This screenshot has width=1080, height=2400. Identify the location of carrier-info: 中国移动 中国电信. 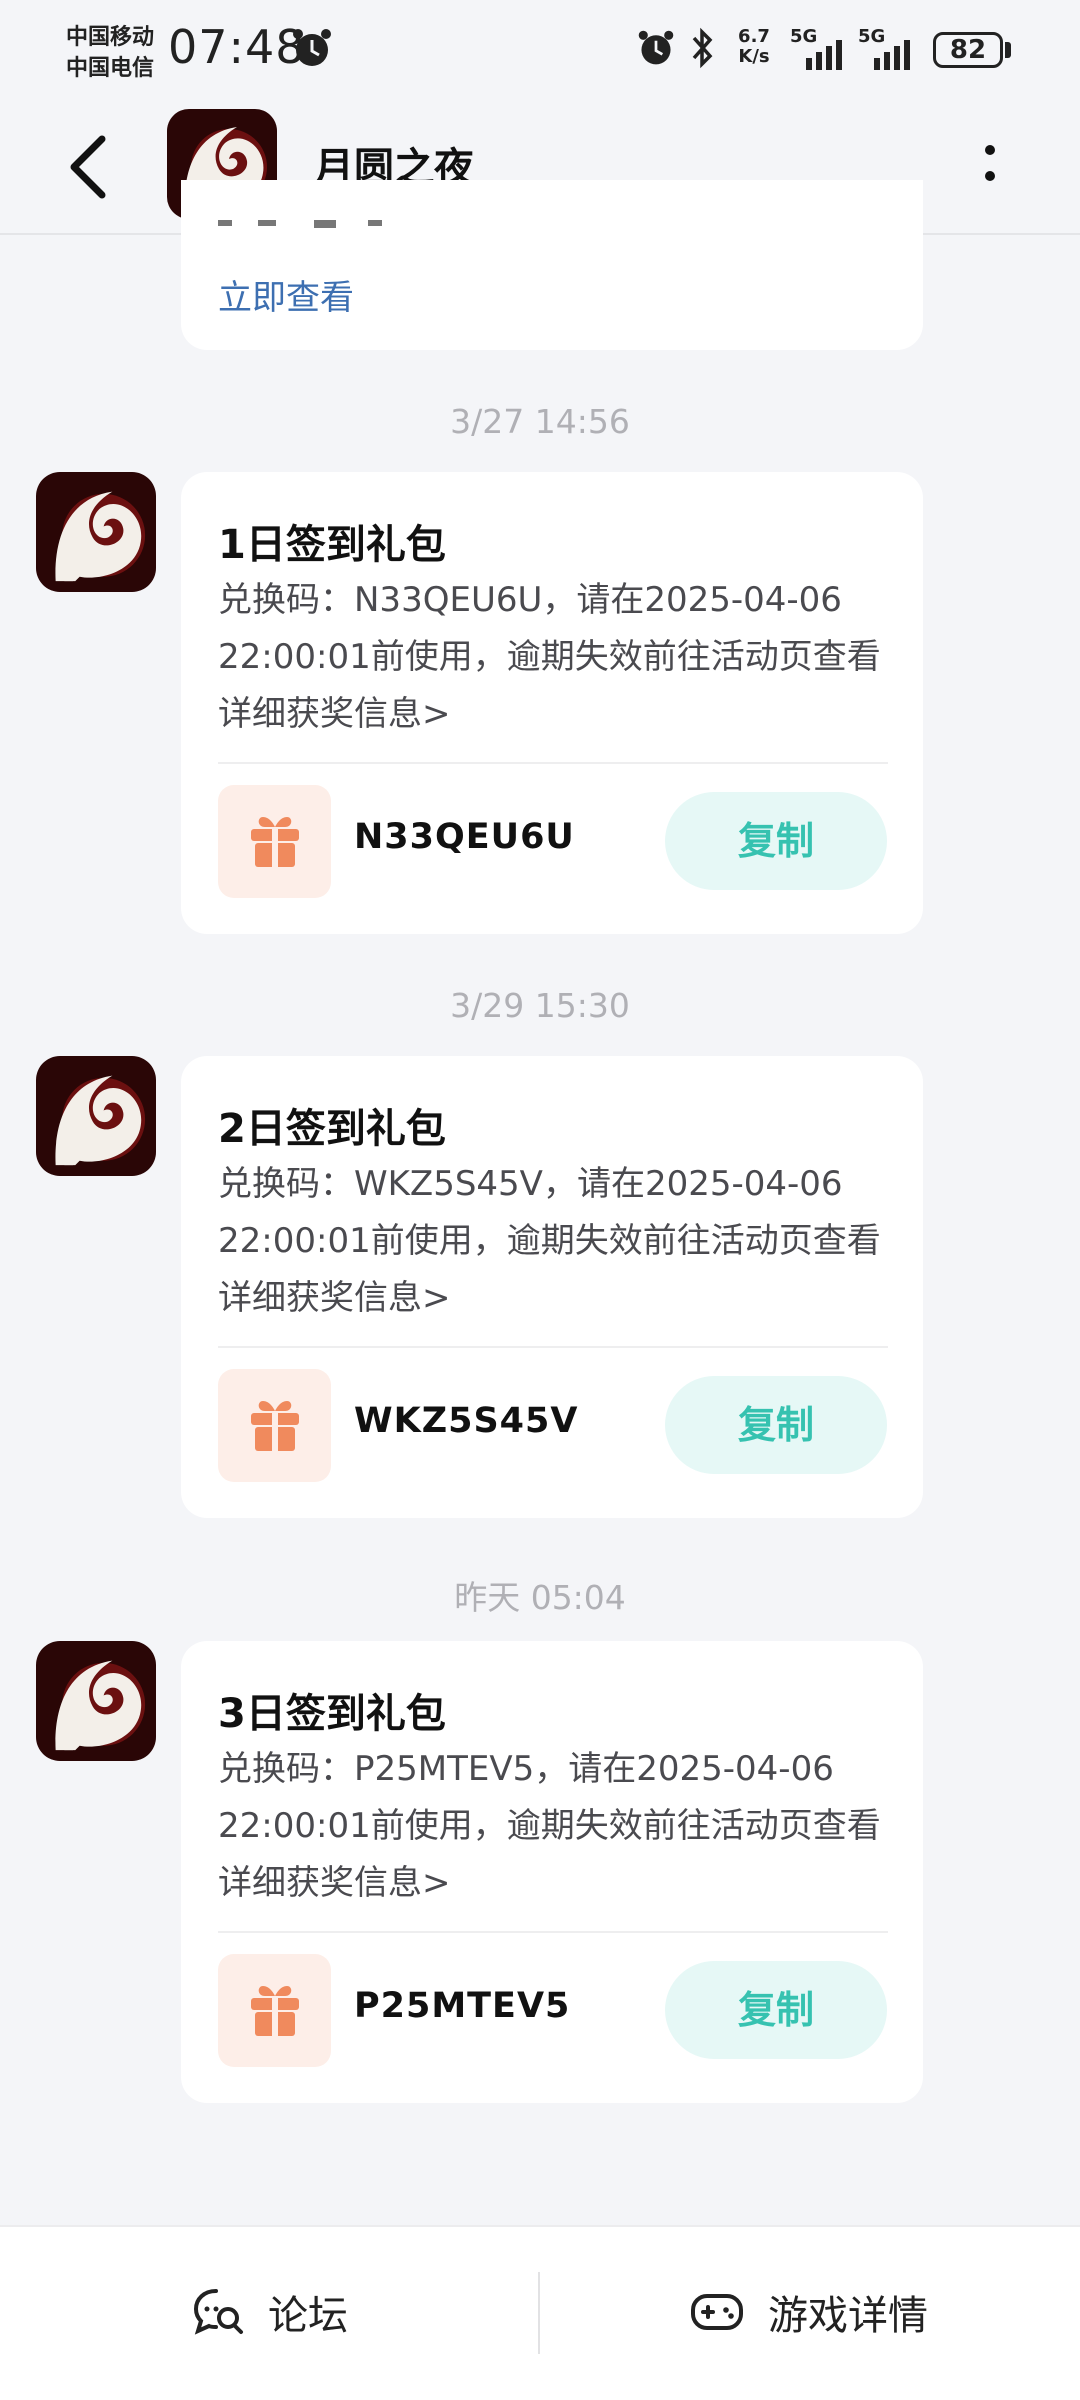
(110, 53).